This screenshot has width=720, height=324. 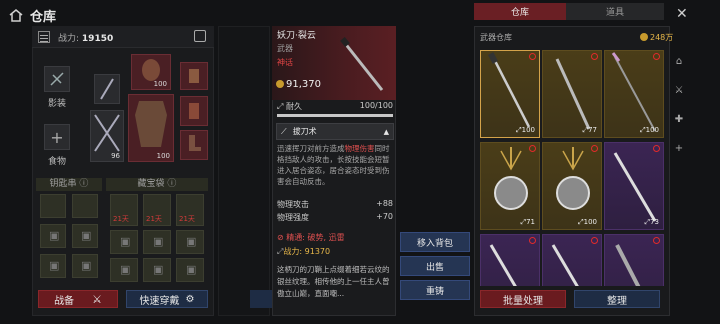 I want to click on warehouse-item-cell: ⤢77, so click(x=572, y=94).